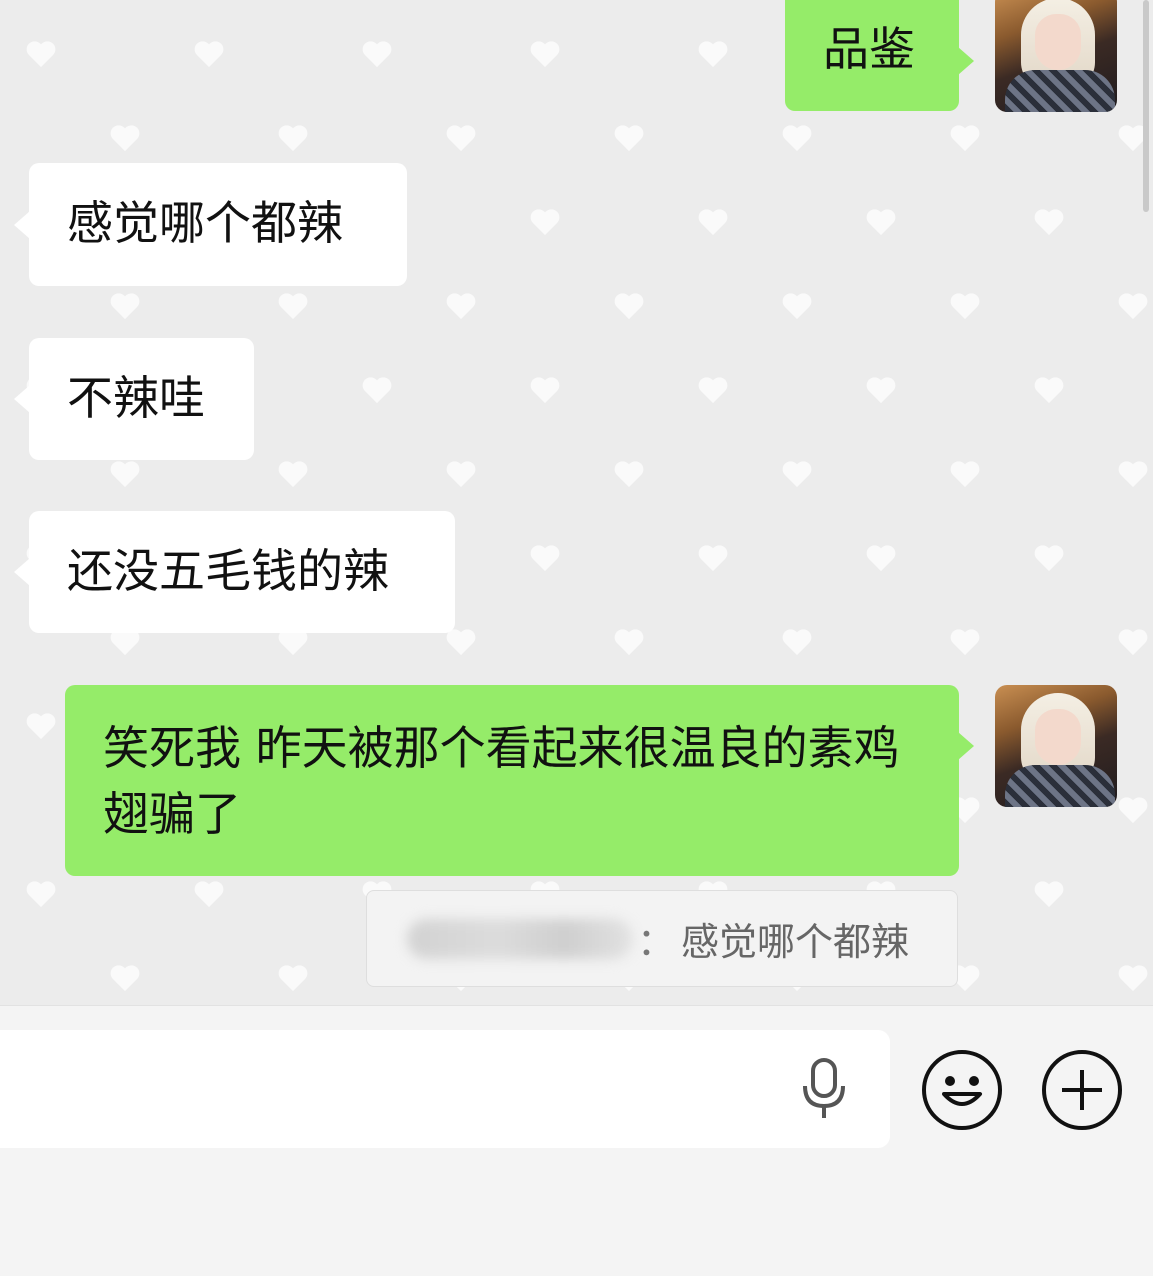 Image resolution: width=1153 pixels, height=1276 pixels. I want to click on message-bubble-sent: 笑死我 昨天被那个看起来很温良的素鸡翅骗了, so click(519, 780).